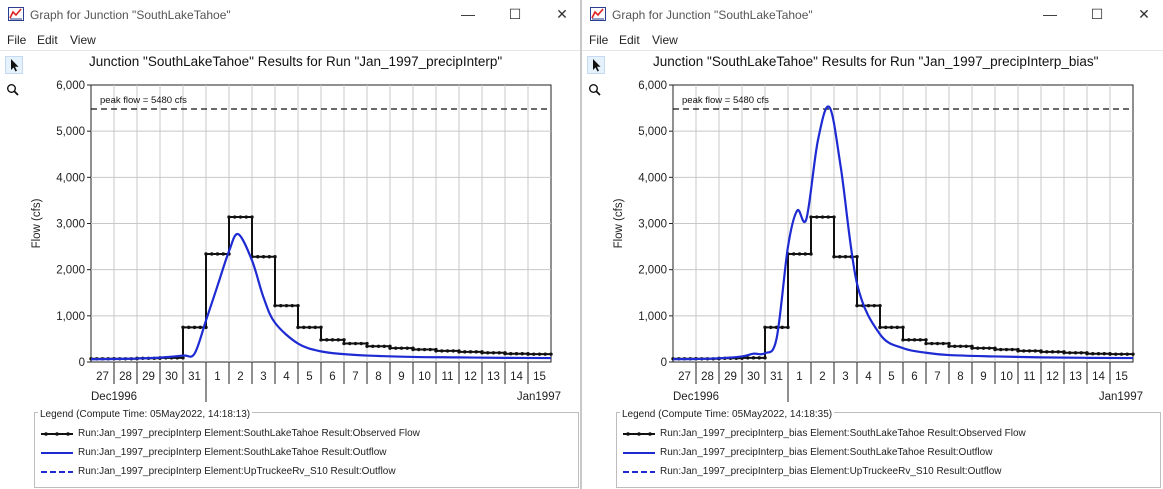 Image resolution: width=1163 pixels, height=489 pixels. I want to click on x-tick-label: 2, so click(240, 377).